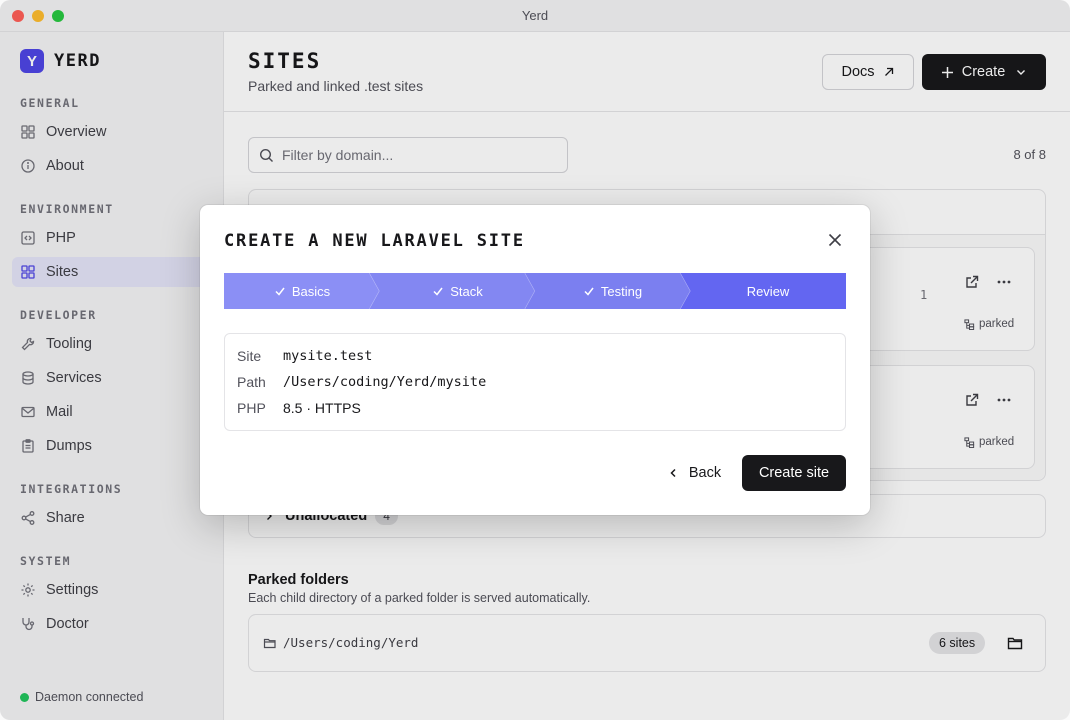  I want to click on stepper: Basics Stack Testing Review, so click(535, 291).